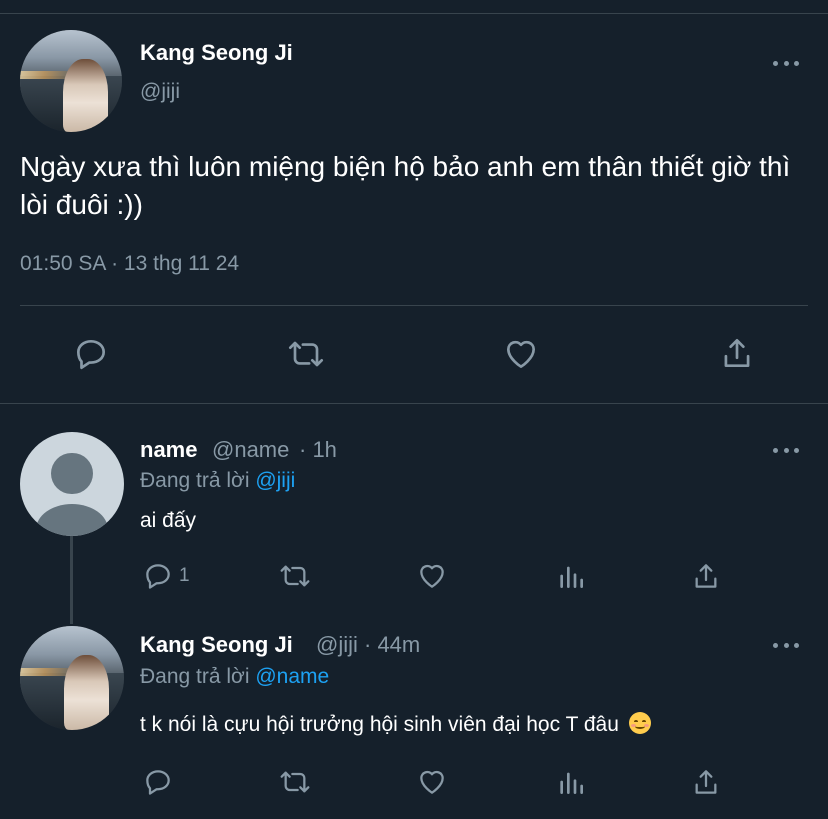  I want to click on replying-to: Đang trả lời @name, so click(234, 677).